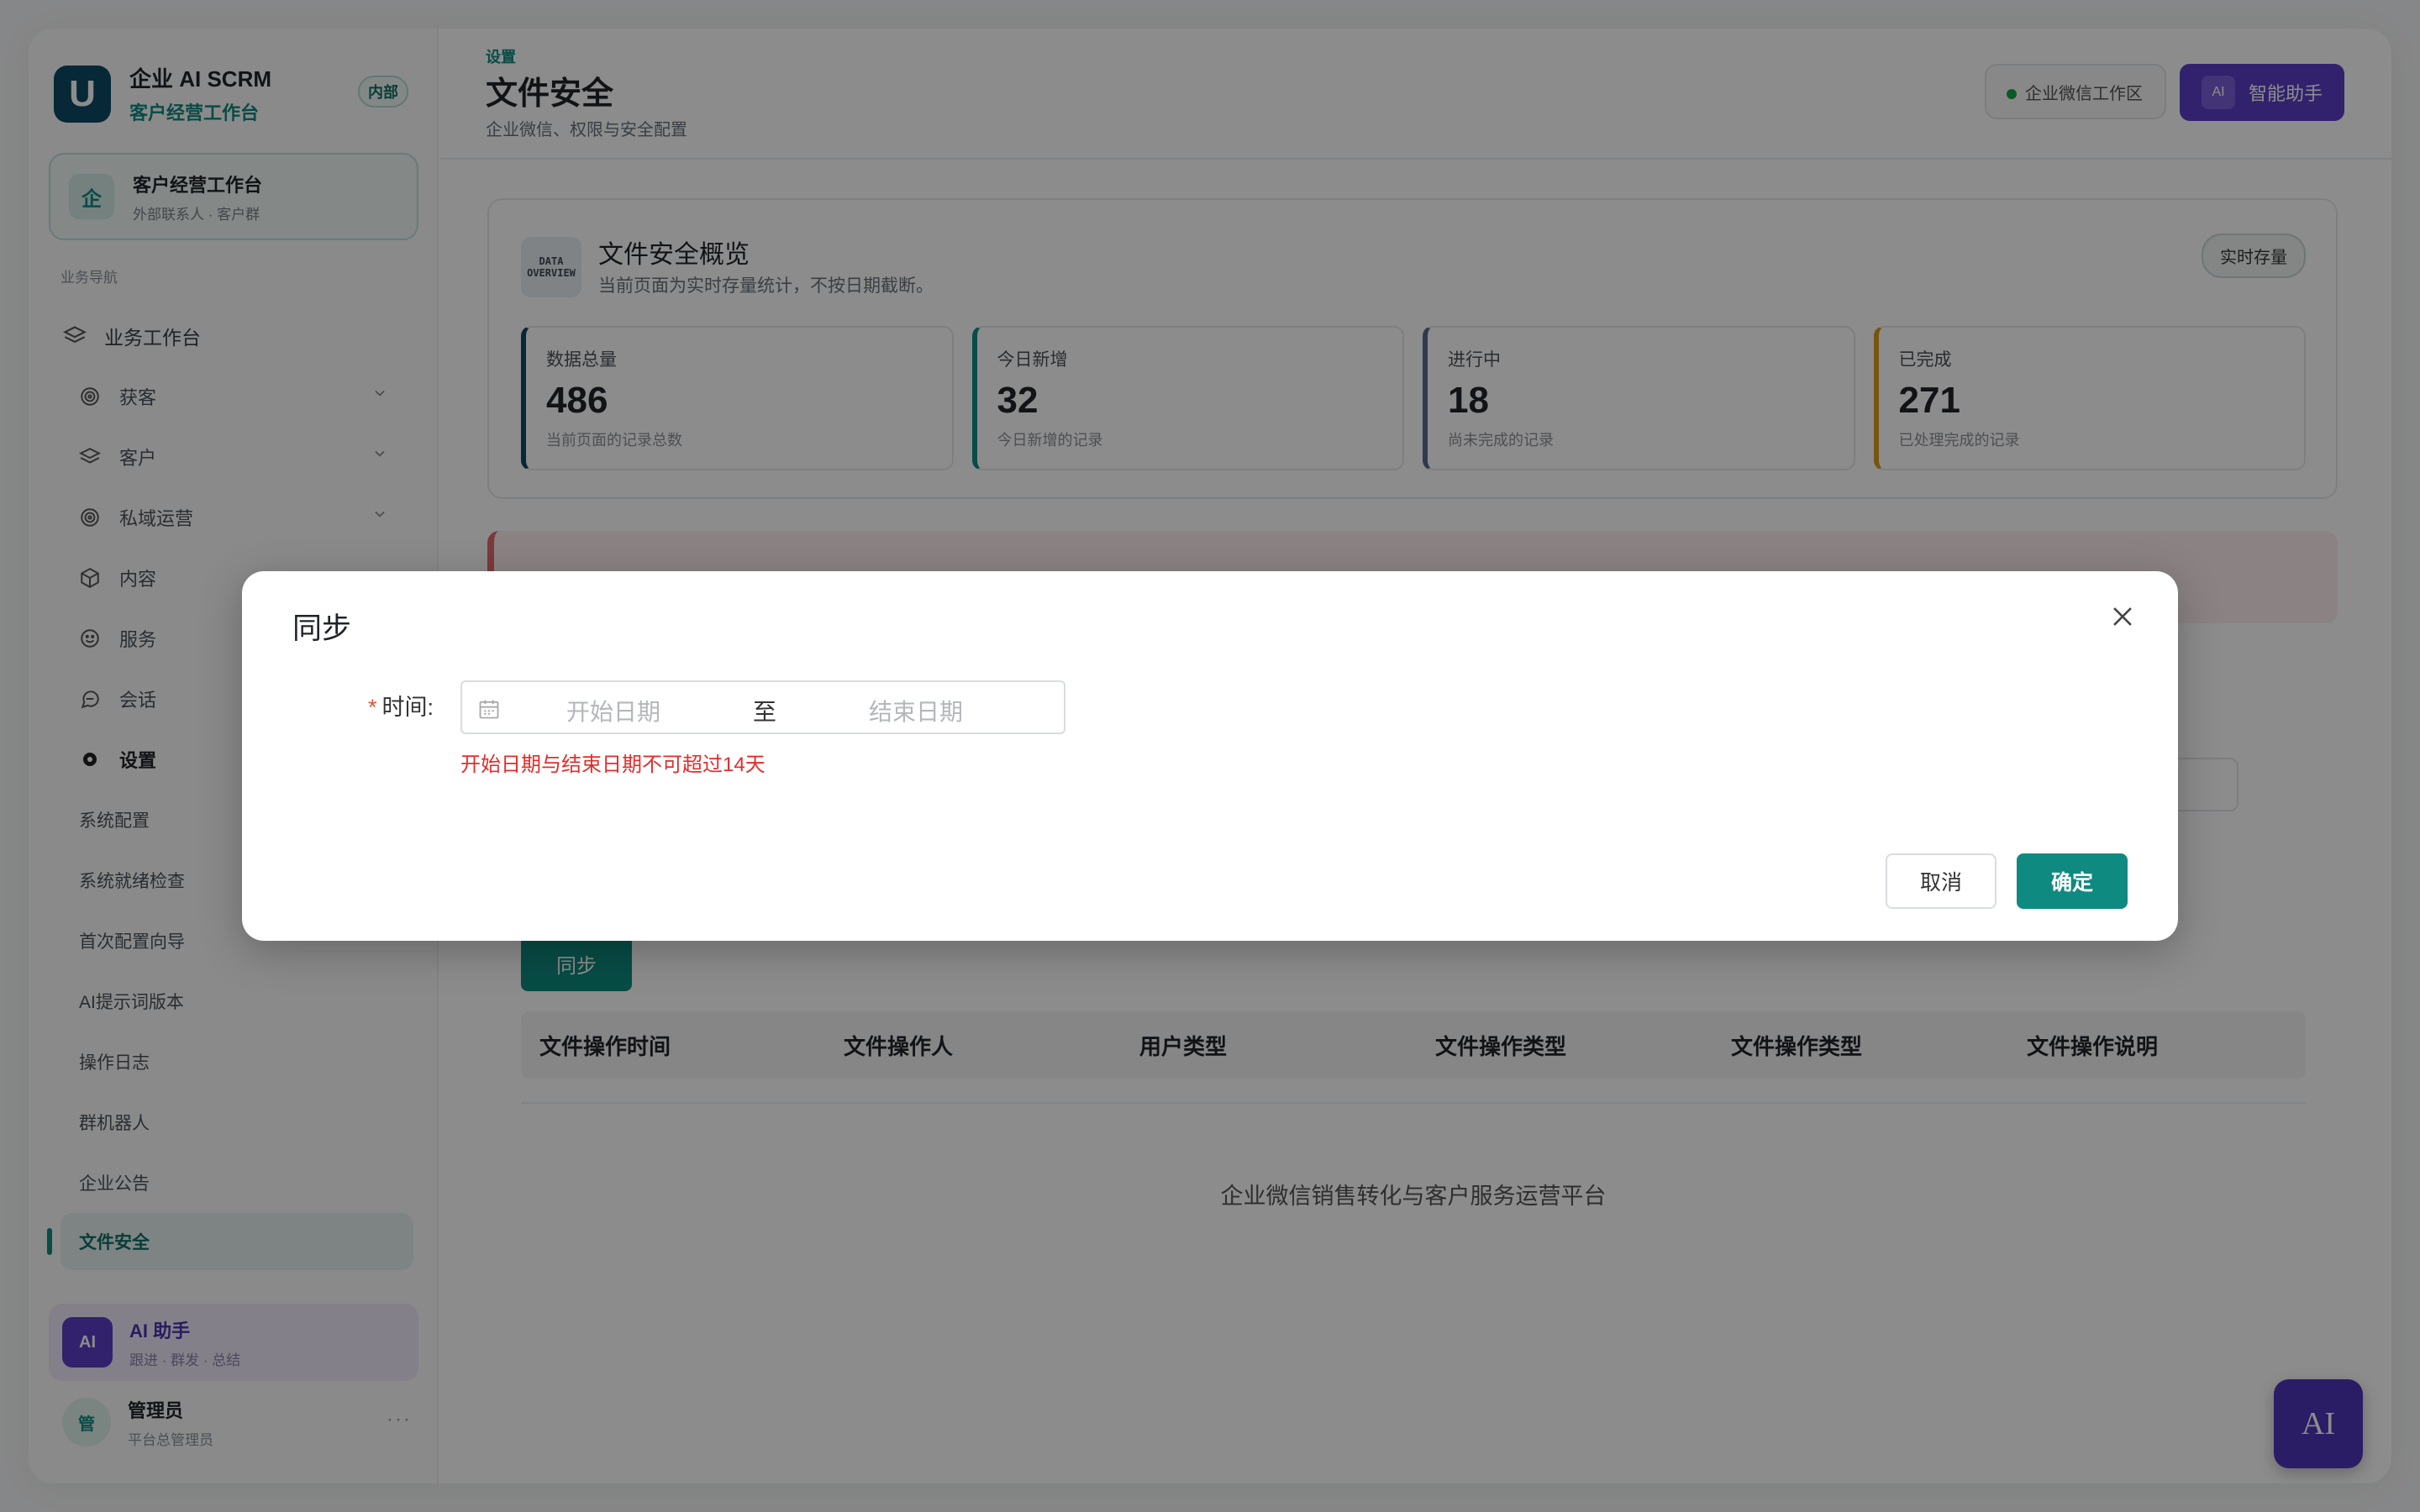  What do you see at coordinates (322, 628) in the screenshot?
I see `dialog-title: 同步` at bounding box center [322, 628].